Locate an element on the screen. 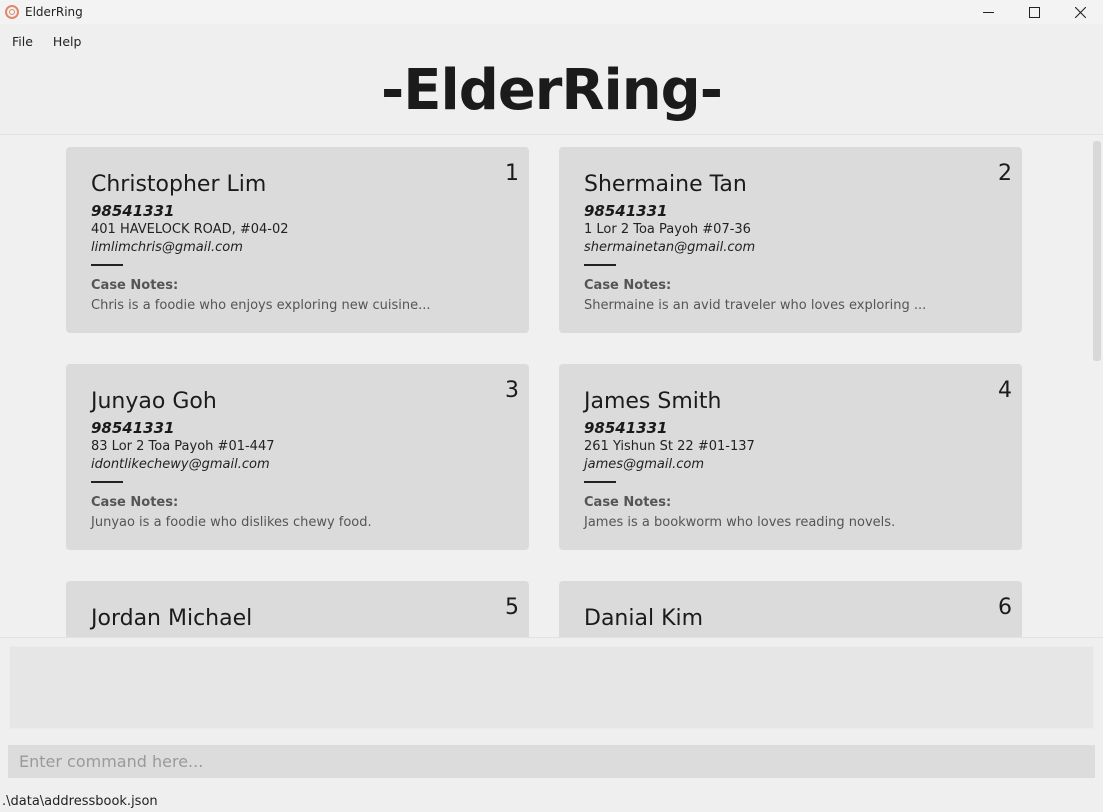  person-email: james@gmail.com is located at coordinates (644, 464).